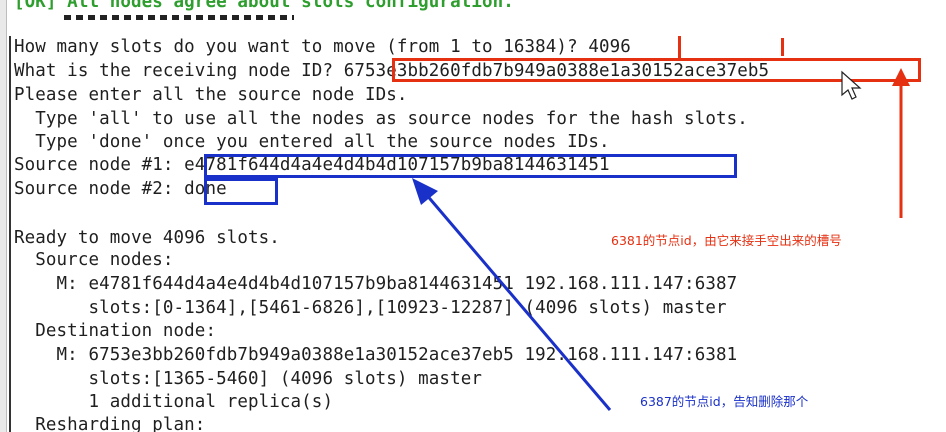 Image resolution: width=946 pixels, height=432 pixels. I want to click on source-node-annotation: 6387的节点id，告知删除那个, so click(724, 401).